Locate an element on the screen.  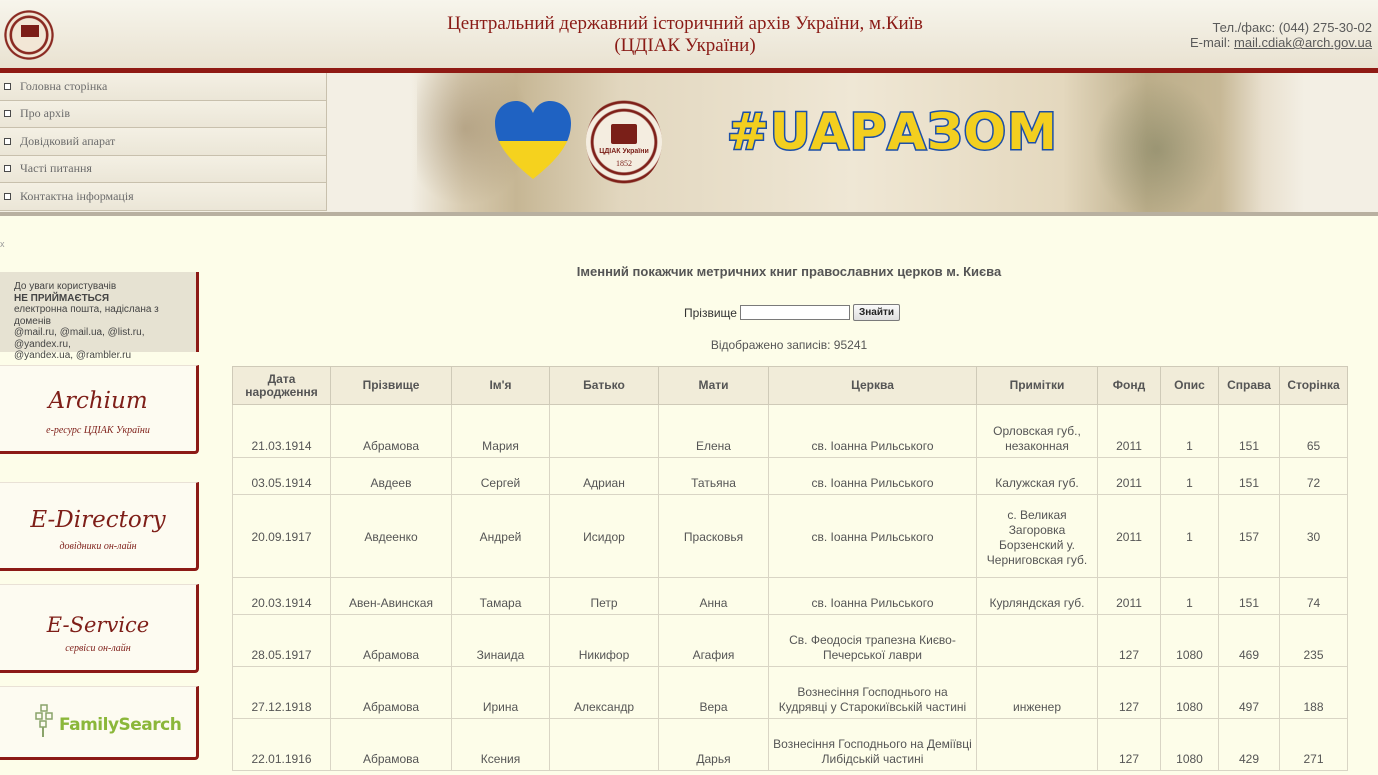
menu-item-label: Часті питання is located at coordinates (56, 168).